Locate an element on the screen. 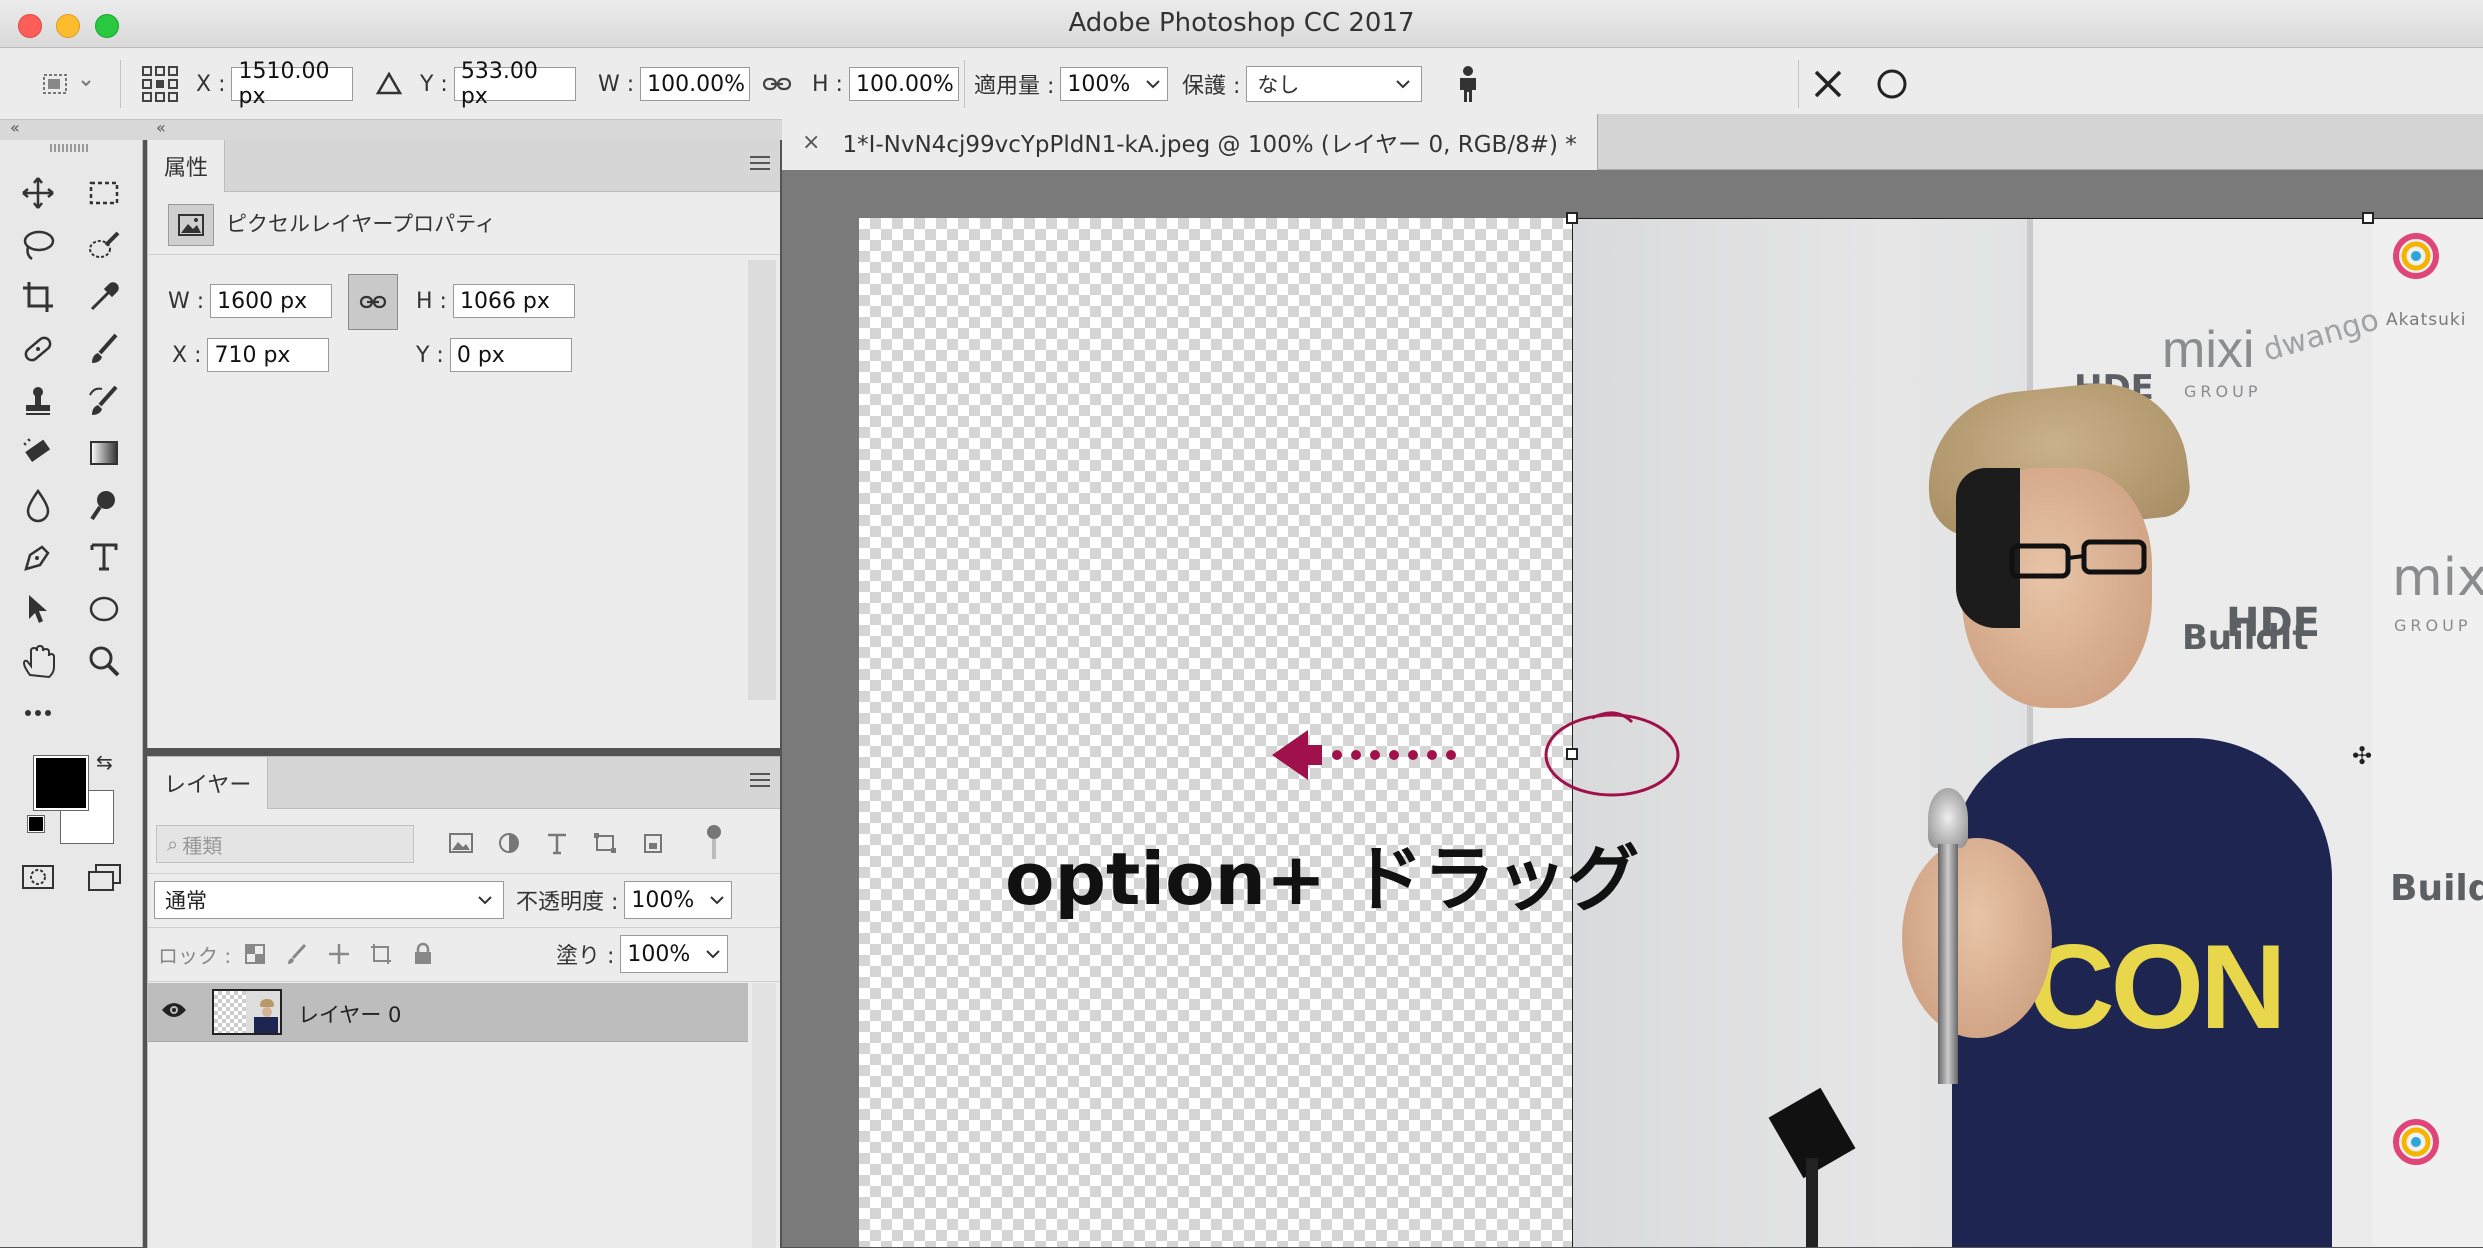 The height and width of the screenshot is (1248, 2483). ellipse-icon is located at coordinates (104, 609).